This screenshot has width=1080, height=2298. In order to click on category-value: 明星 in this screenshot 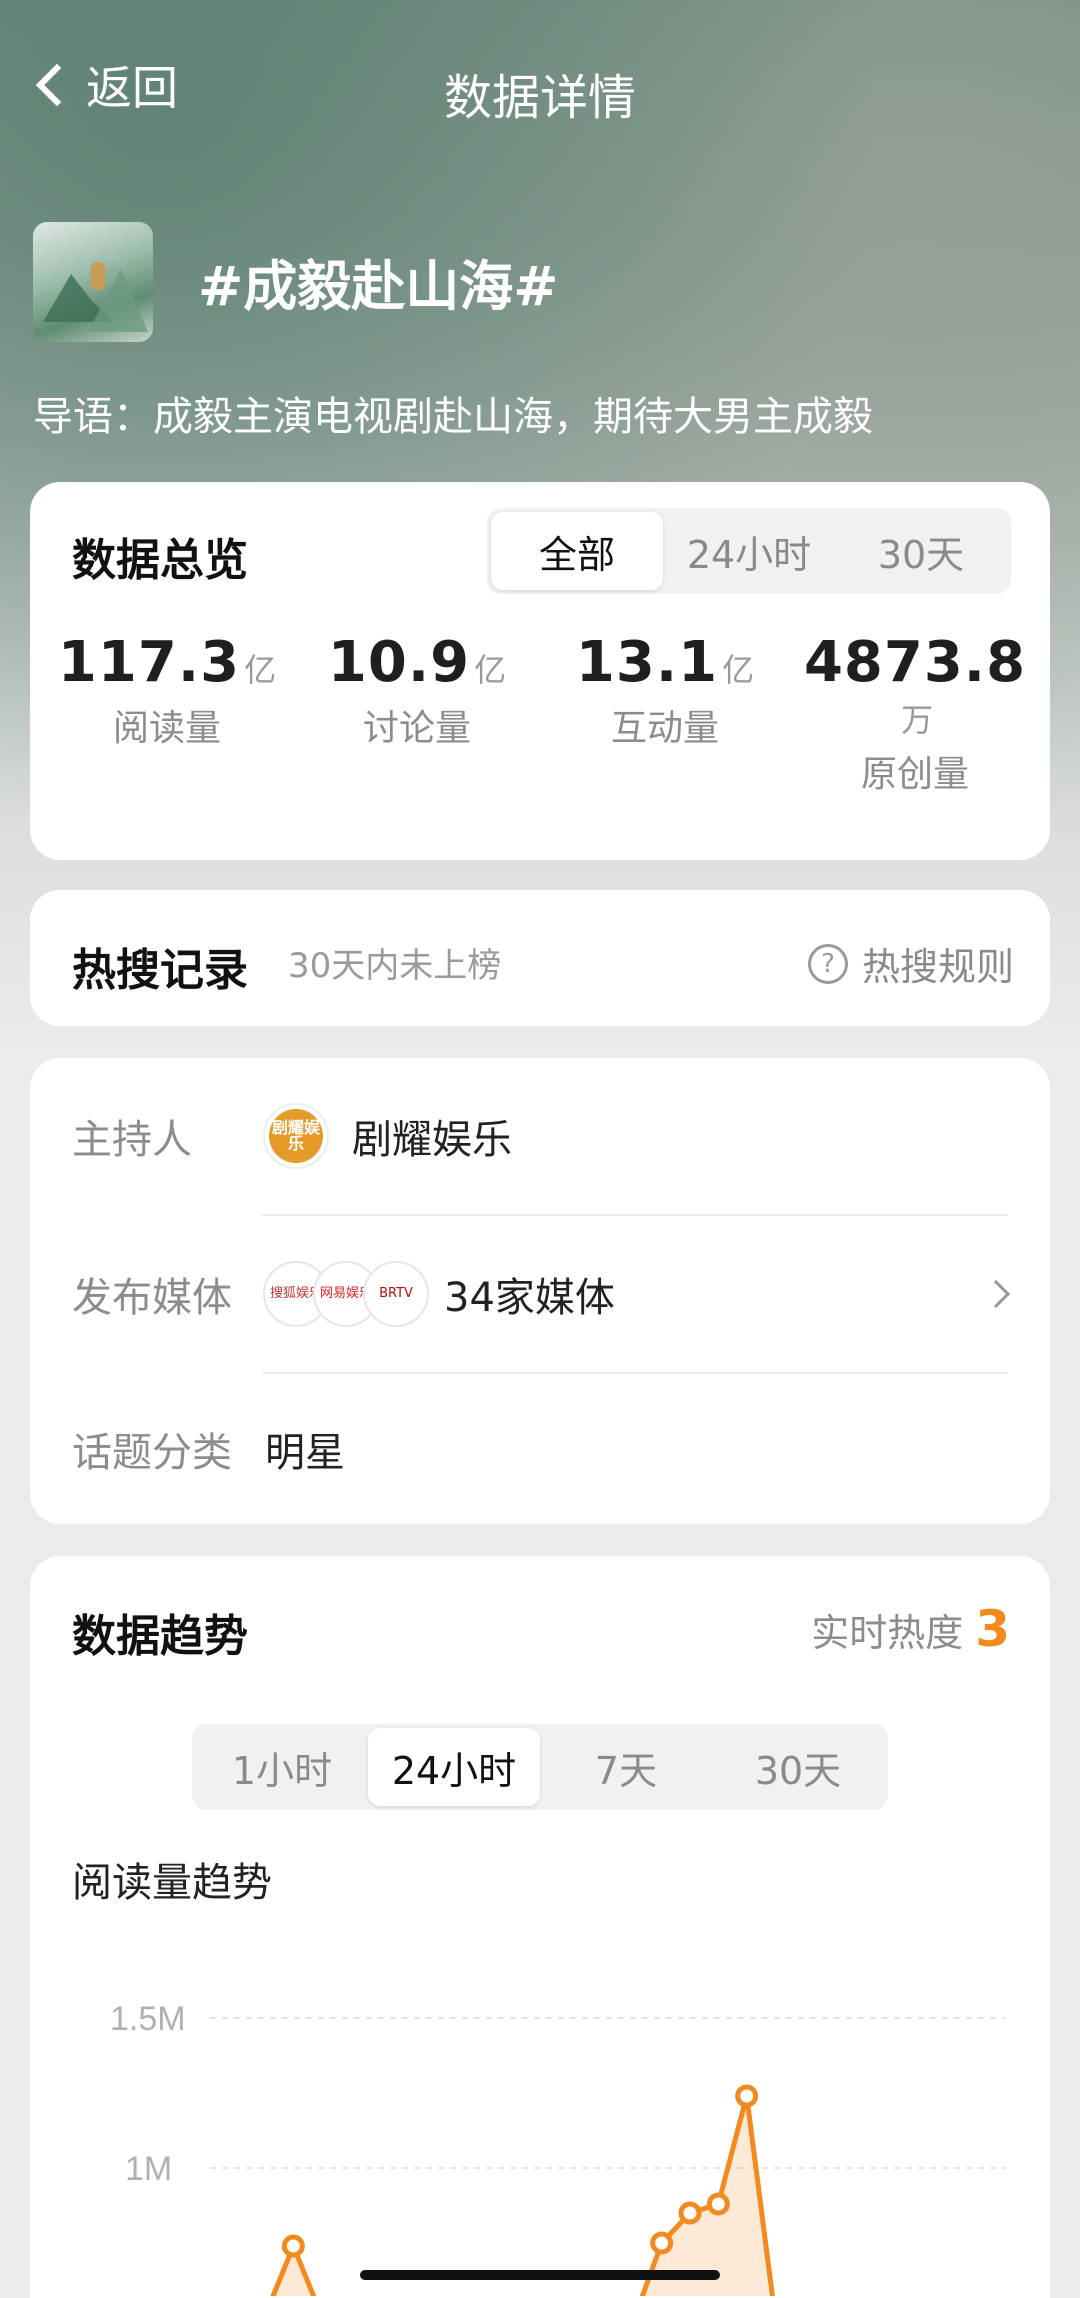, I will do `click(305, 1453)`.